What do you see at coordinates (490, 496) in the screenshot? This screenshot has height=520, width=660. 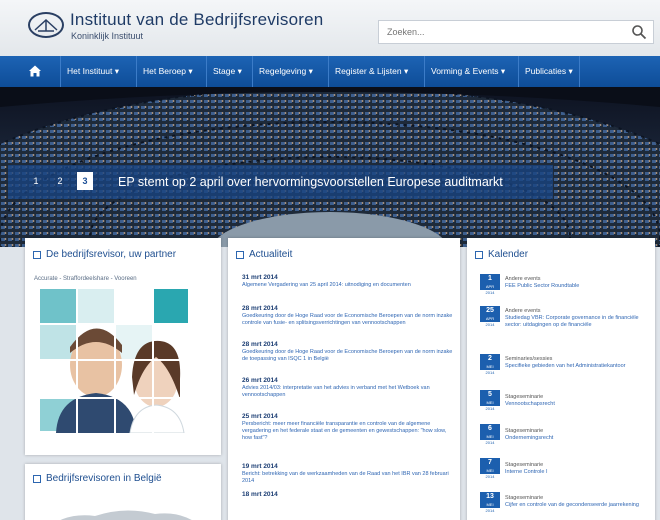 I see `calendar-day: 13` at bounding box center [490, 496].